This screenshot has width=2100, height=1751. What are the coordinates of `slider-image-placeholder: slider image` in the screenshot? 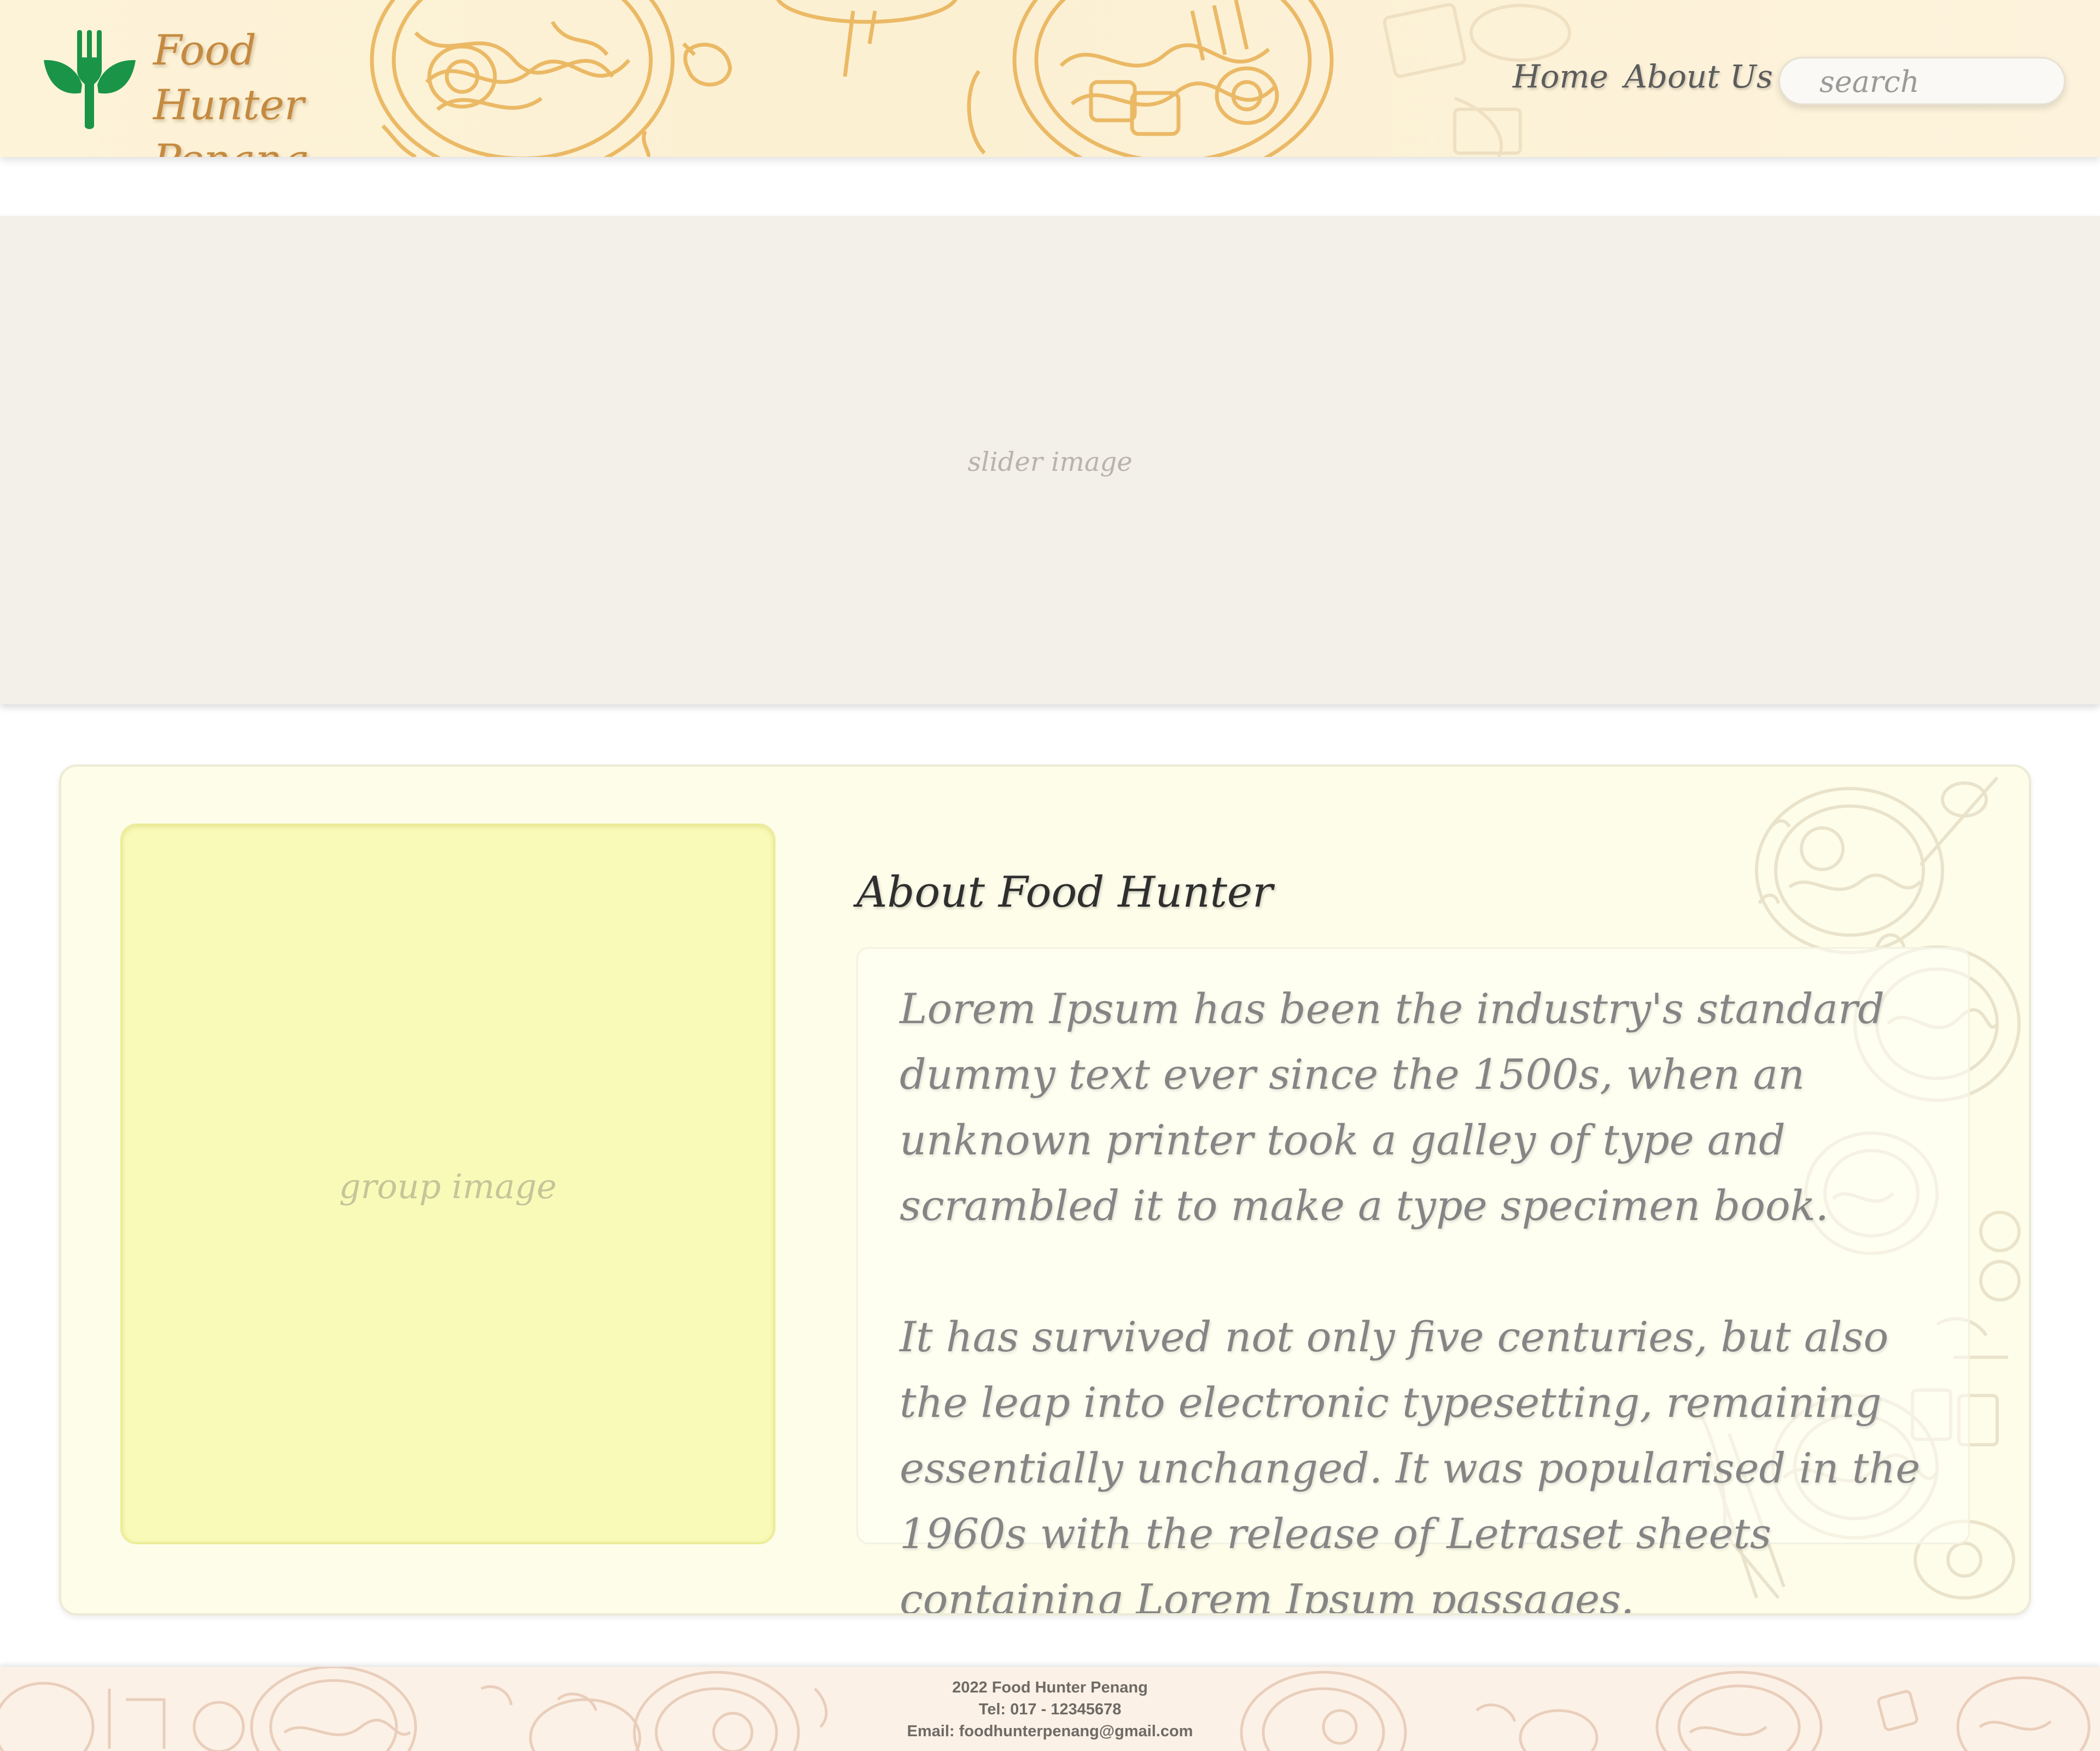 It's located at (1050, 462).